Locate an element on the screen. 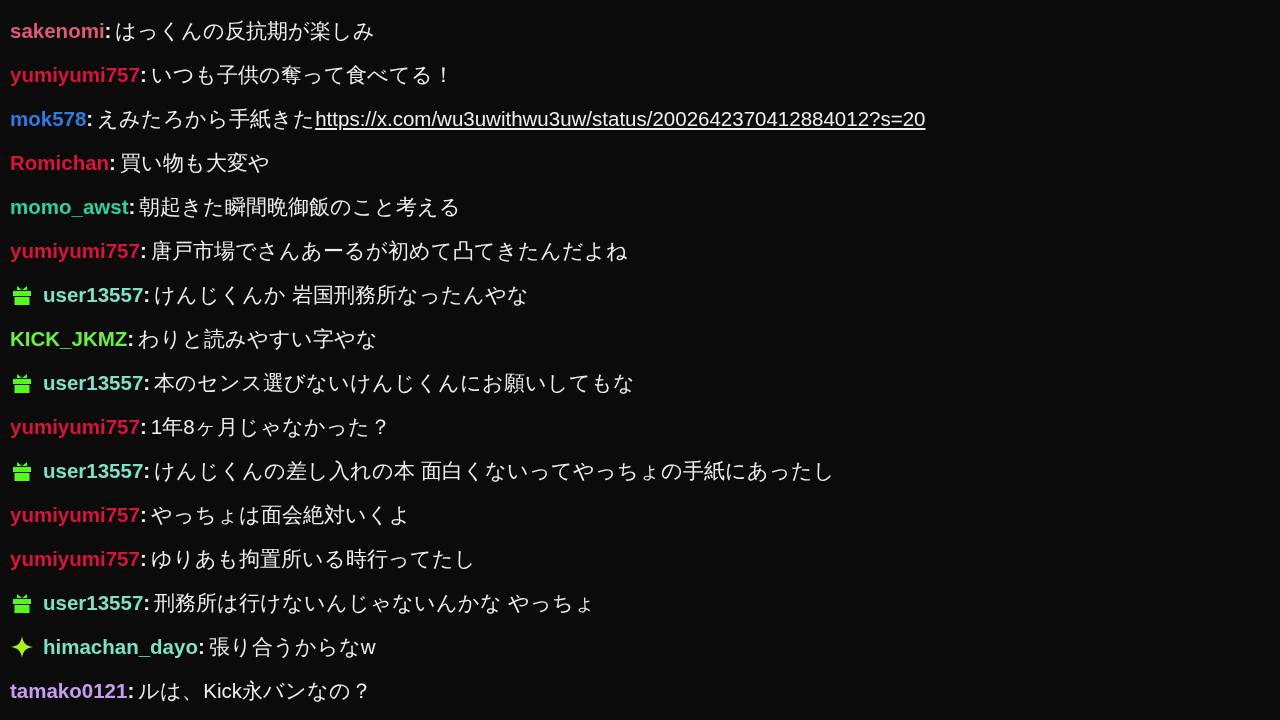 The width and height of the screenshot is (1280, 720). message-link: https://x.com/wu3uwithwu3uw/status/2002642370412884012?s=20 is located at coordinates (620, 119).